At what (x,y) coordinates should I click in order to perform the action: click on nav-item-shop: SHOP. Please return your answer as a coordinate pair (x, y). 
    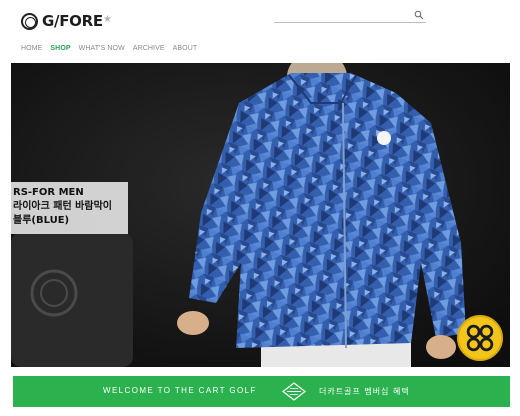
    Looking at the image, I should click on (60, 48).